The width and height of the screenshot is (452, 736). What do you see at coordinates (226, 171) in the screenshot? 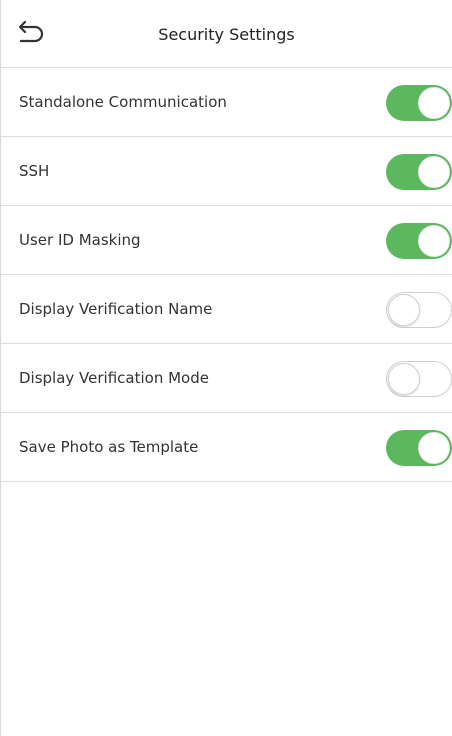
I see `setting-row-ssh: SSH` at bounding box center [226, 171].